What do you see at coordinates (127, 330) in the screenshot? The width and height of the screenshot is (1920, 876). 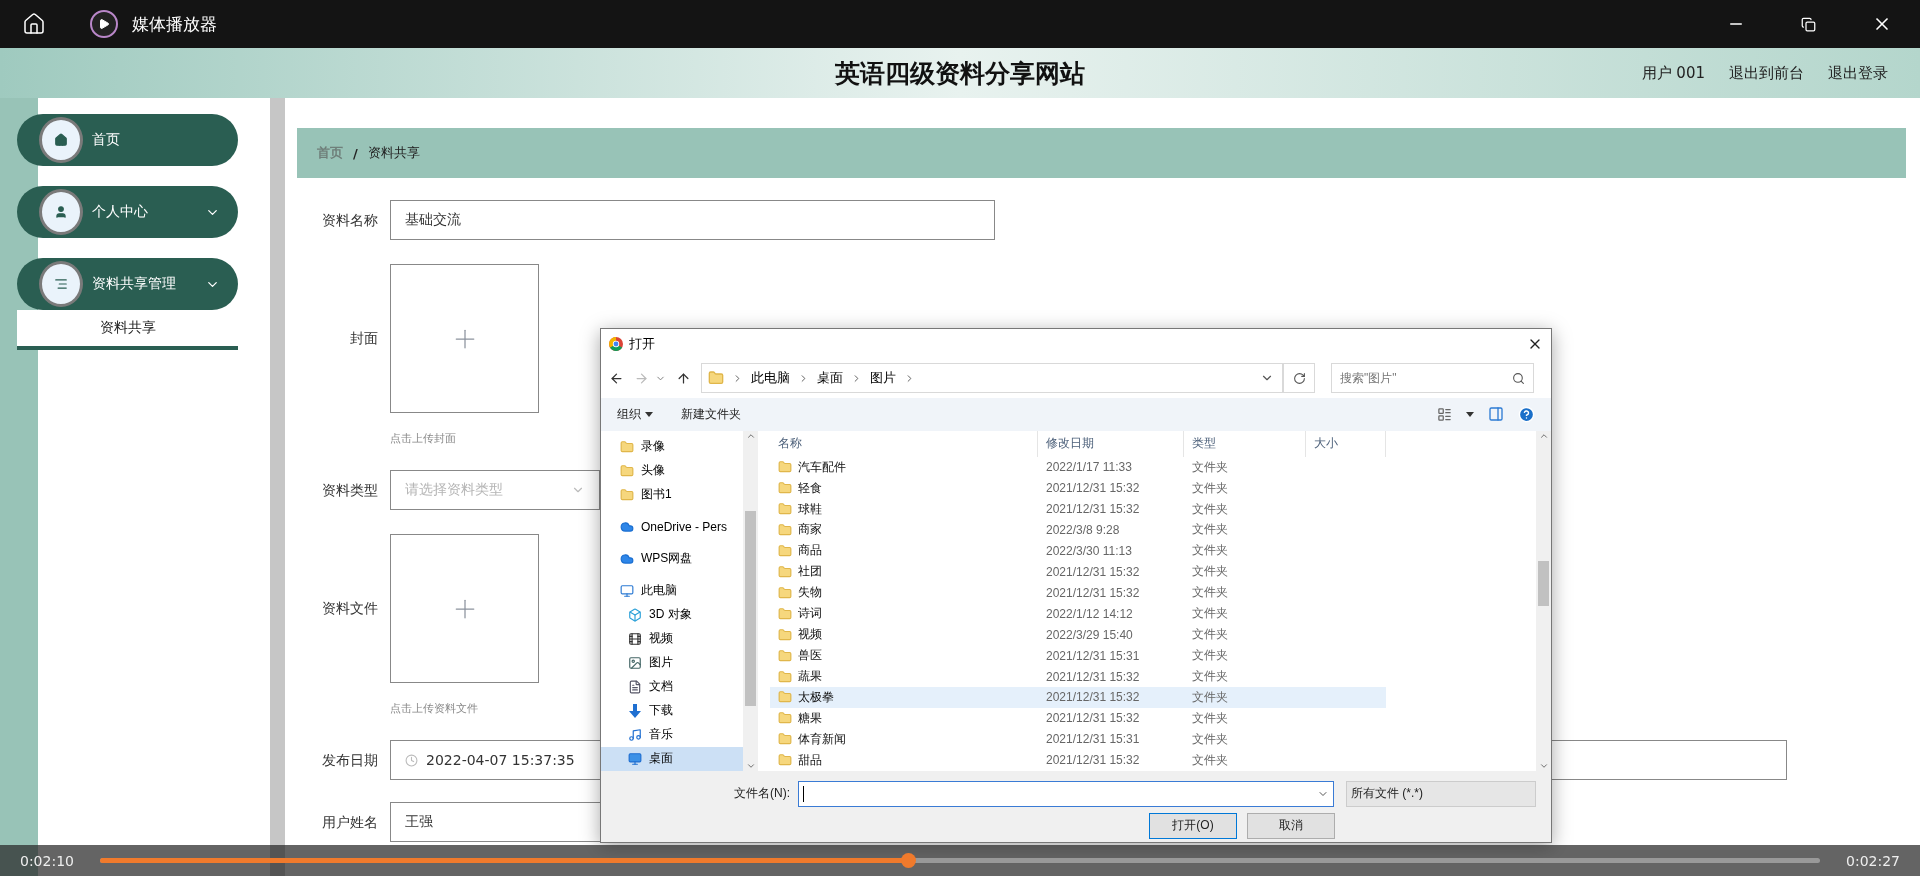 I see `sidebar-subitem: 资料共享` at bounding box center [127, 330].